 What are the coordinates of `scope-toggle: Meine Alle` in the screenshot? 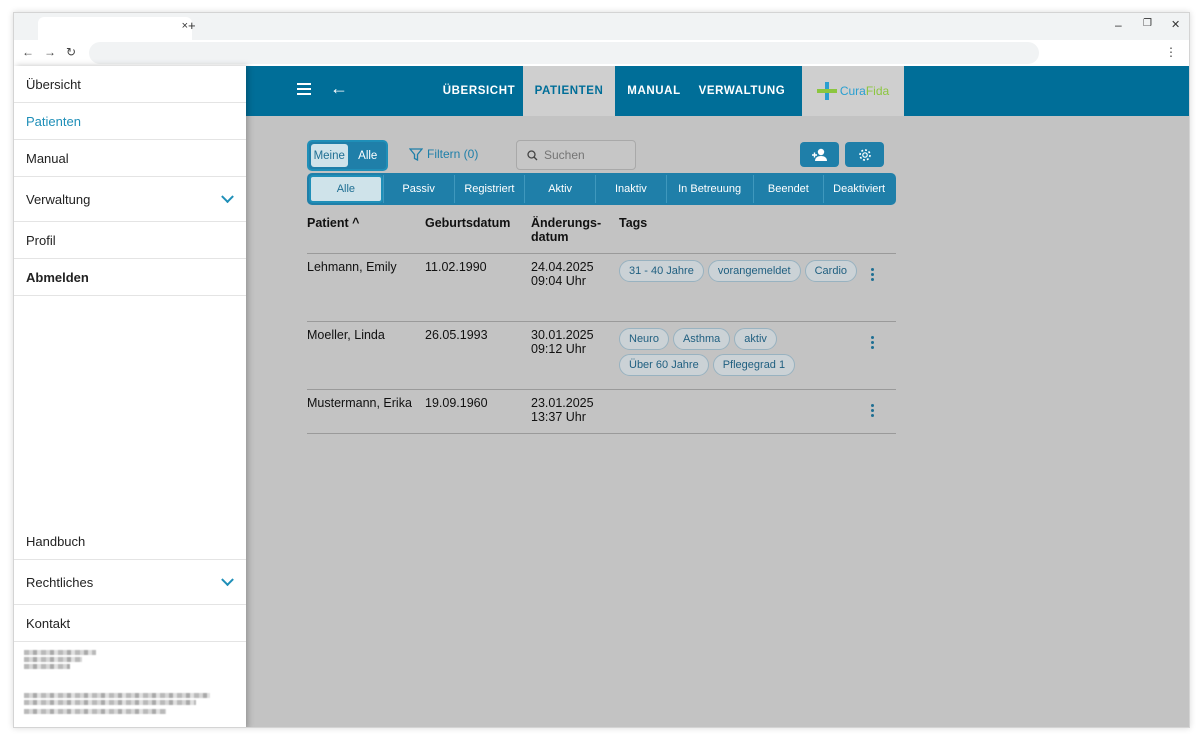 It's located at (347, 155).